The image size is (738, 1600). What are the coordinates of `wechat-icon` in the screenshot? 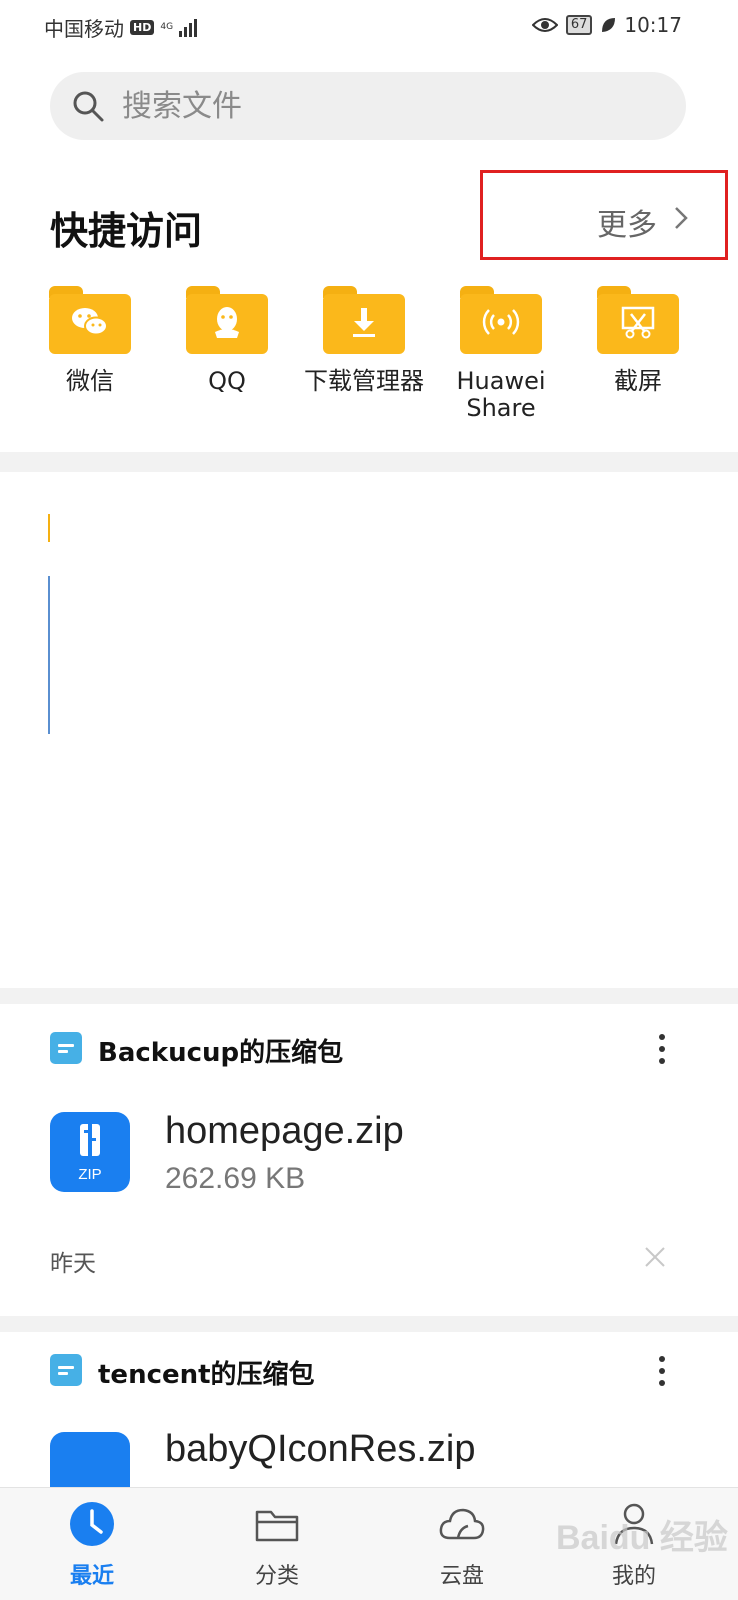 It's located at (90, 322).